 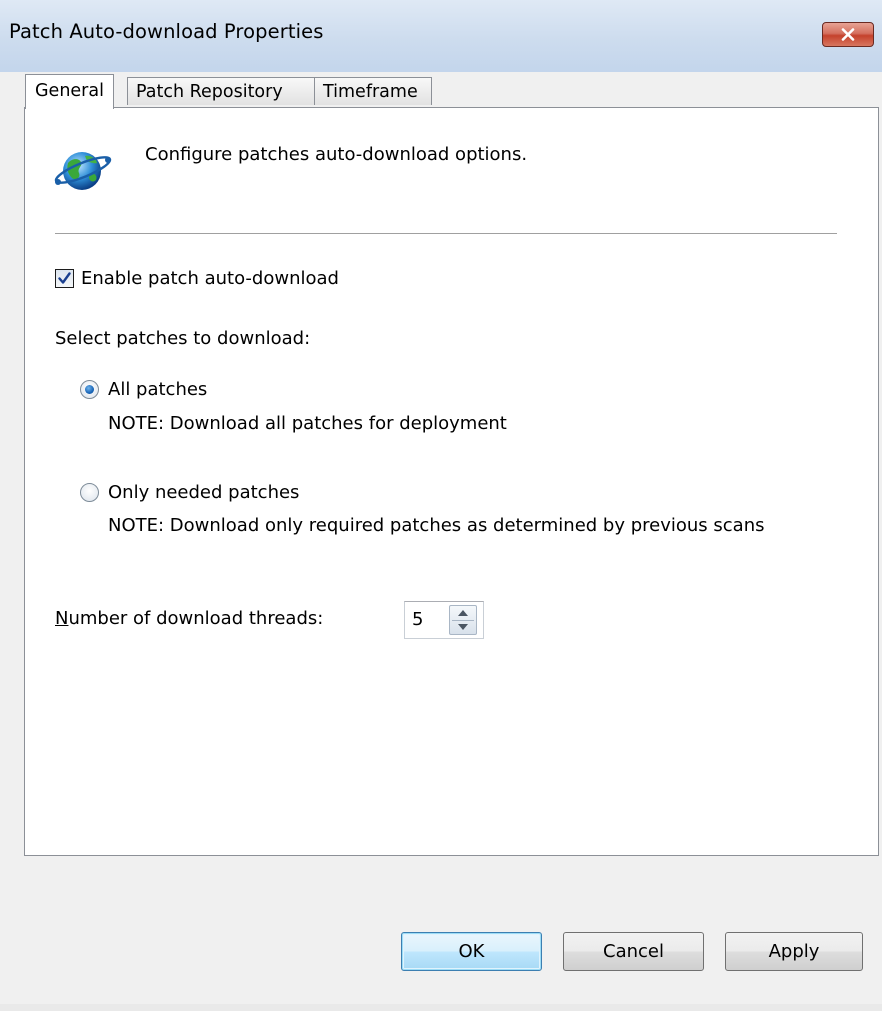 I want to click on enable-auto-download-checkbox: Enable patch auto-download, so click(x=197, y=278).